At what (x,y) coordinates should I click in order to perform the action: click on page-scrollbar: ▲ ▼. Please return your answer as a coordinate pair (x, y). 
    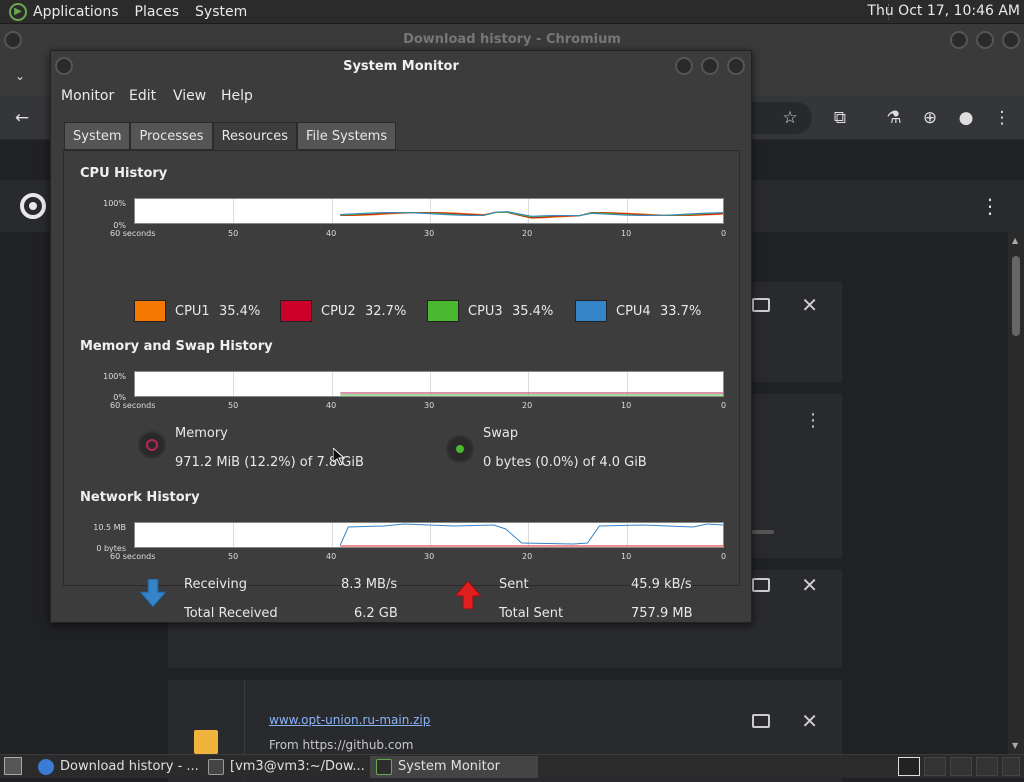
    Looking at the image, I should click on (1016, 493).